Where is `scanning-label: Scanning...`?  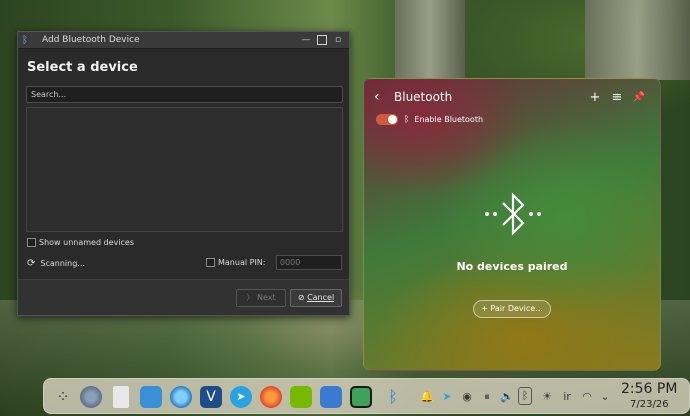 scanning-label: Scanning... is located at coordinates (62, 263).